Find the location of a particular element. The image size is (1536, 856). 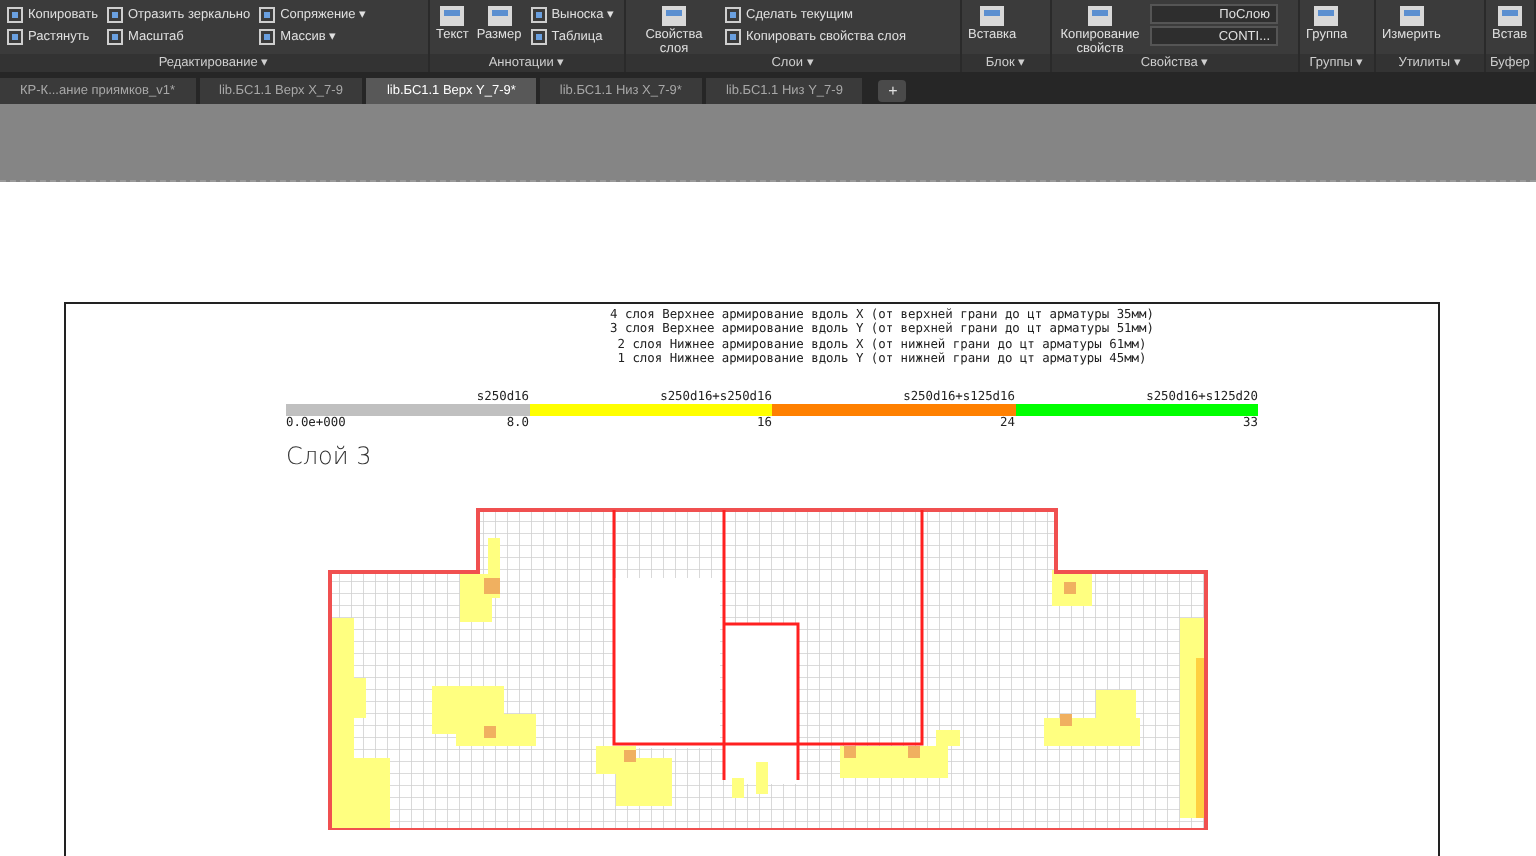

layer-title: Слой 3 is located at coordinates (329, 455).